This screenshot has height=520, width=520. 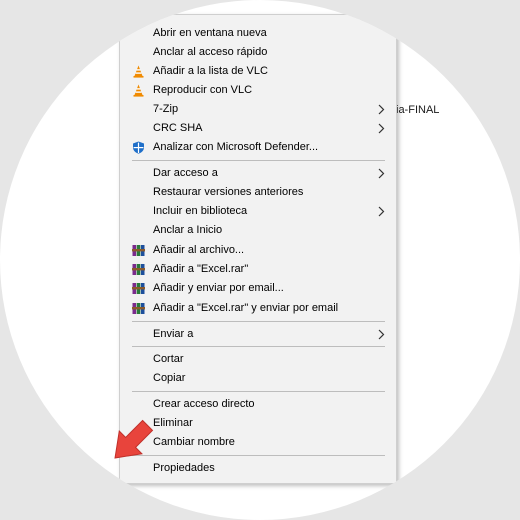 What do you see at coordinates (258, 128) in the screenshot?
I see `menu-item-crc-sha: CRC SHA` at bounding box center [258, 128].